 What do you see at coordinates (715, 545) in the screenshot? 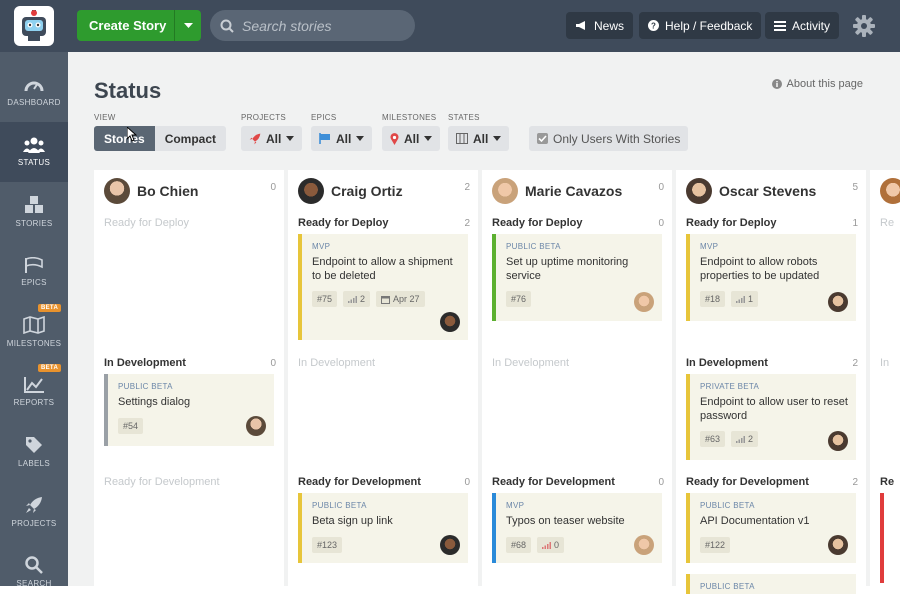
I see `story-id: #122` at bounding box center [715, 545].